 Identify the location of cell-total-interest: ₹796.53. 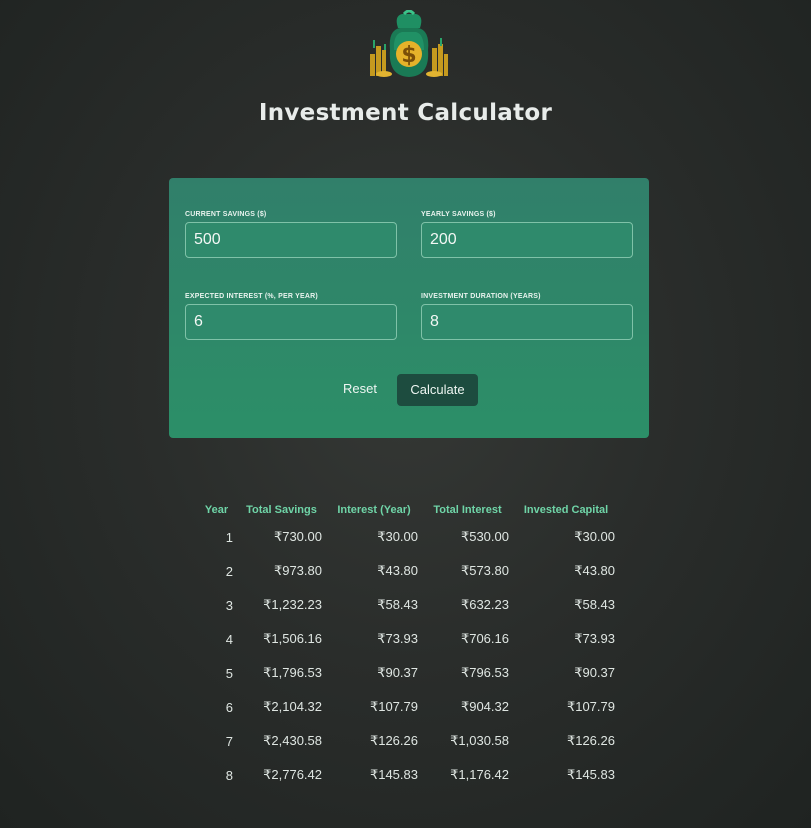
(484, 672).